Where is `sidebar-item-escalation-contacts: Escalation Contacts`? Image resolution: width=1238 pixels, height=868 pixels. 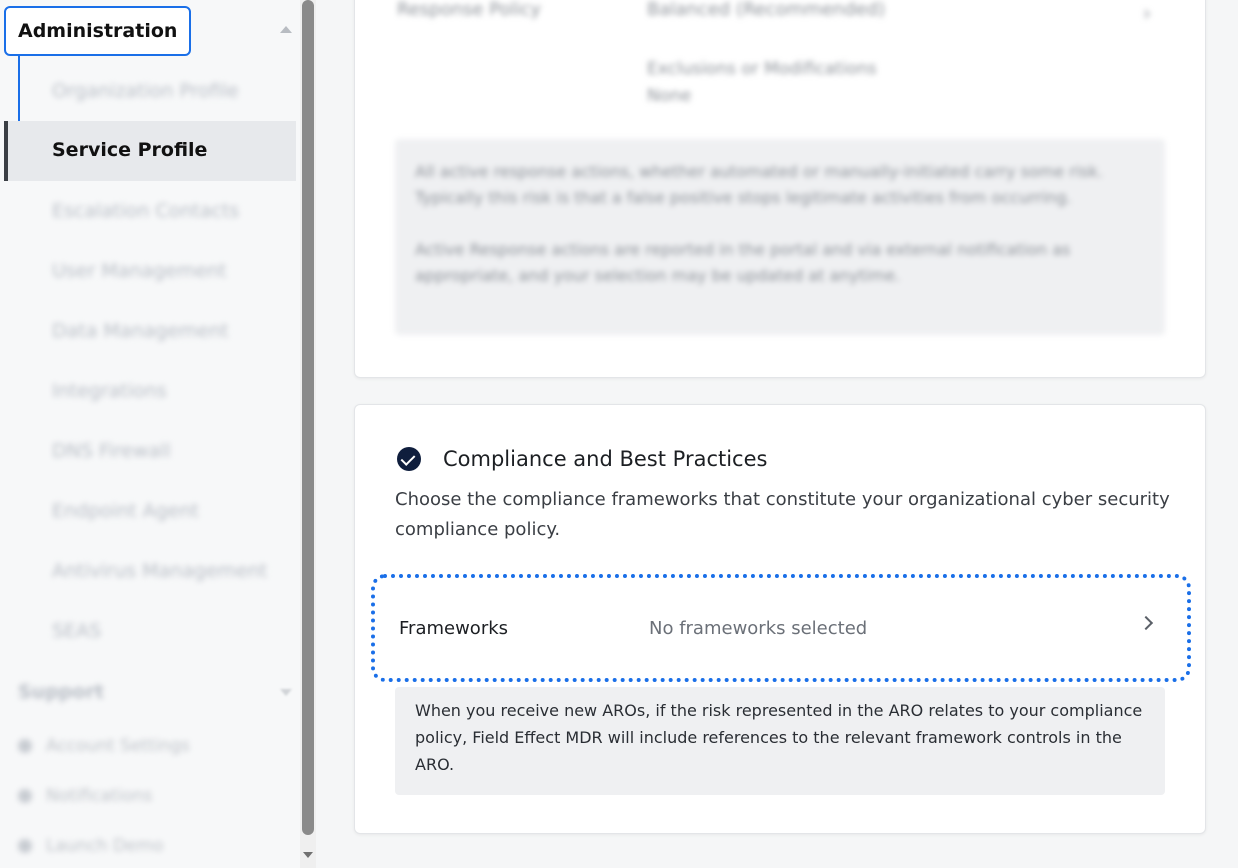
sidebar-item-escalation-contacts: Escalation Contacts is located at coordinates (145, 211).